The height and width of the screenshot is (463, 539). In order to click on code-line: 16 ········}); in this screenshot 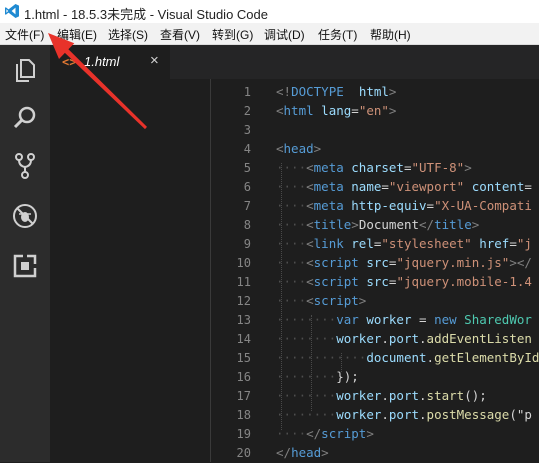, I will do `click(294, 377)`.